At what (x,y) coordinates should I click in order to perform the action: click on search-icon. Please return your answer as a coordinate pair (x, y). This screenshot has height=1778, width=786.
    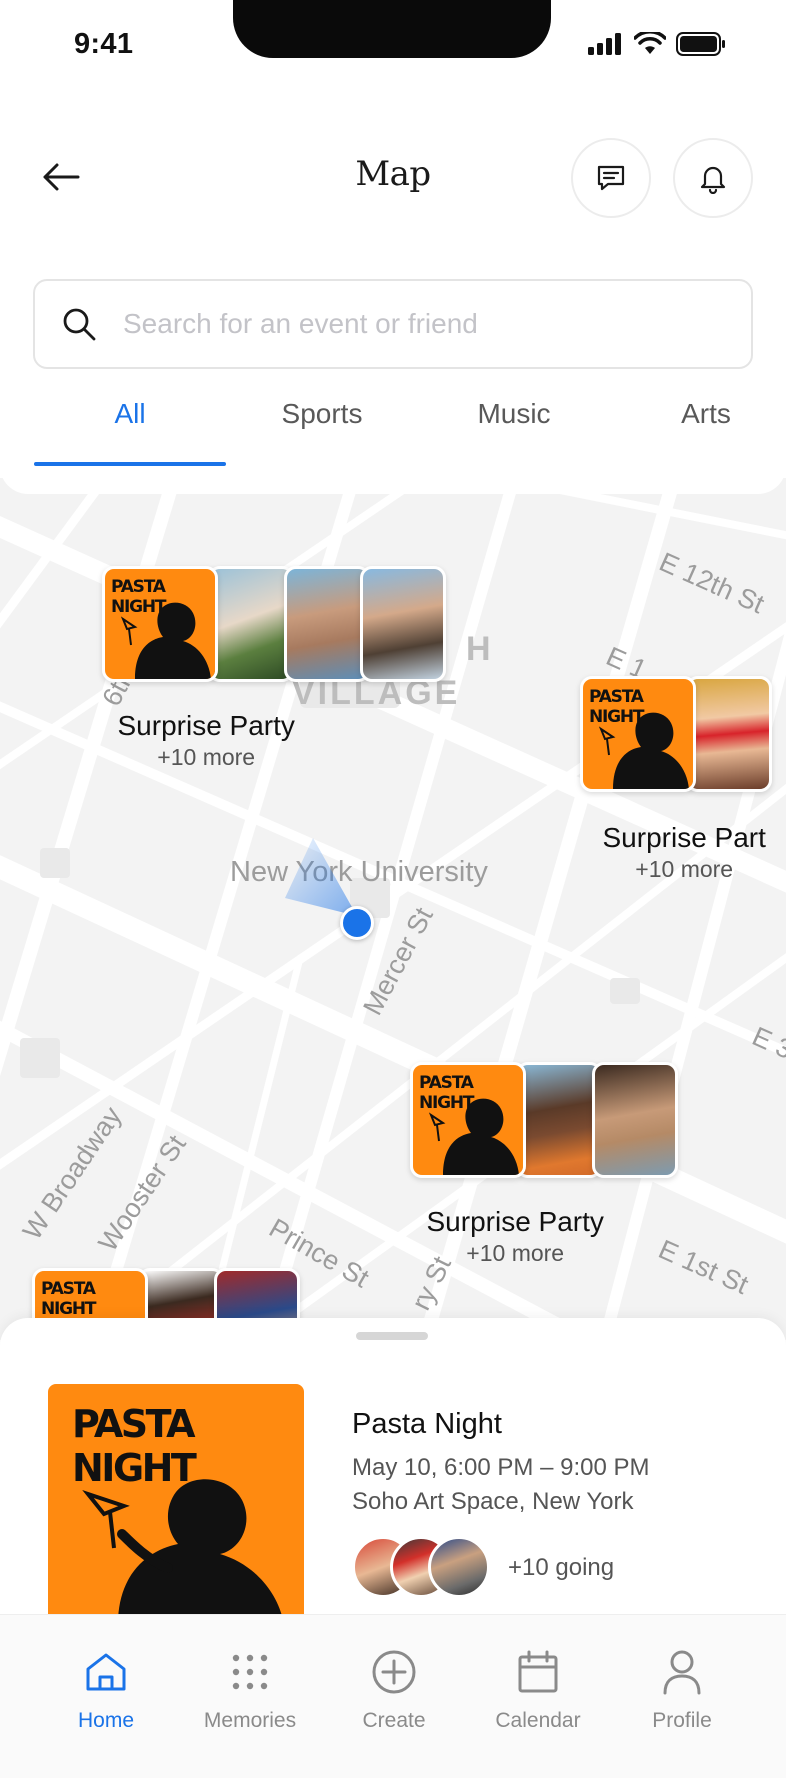
    Looking at the image, I should click on (79, 324).